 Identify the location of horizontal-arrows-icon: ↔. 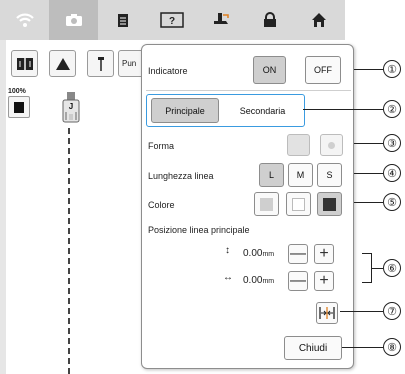
(228, 277).